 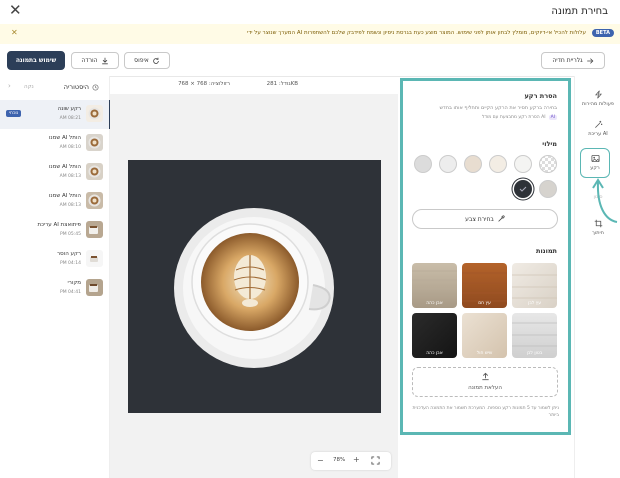 What do you see at coordinates (605, 200) in the screenshot?
I see `pointer-arrow-icon` at bounding box center [605, 200].